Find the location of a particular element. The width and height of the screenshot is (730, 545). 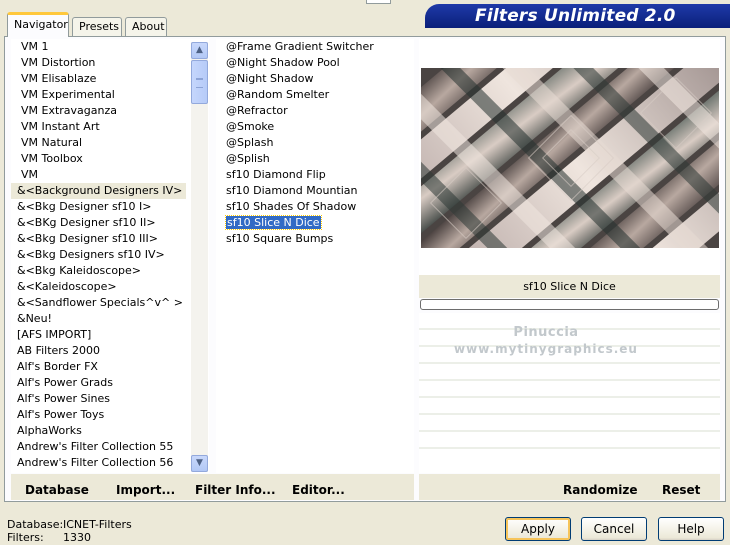

filter-item-label: @Splish is located at coordinates (248, 158).